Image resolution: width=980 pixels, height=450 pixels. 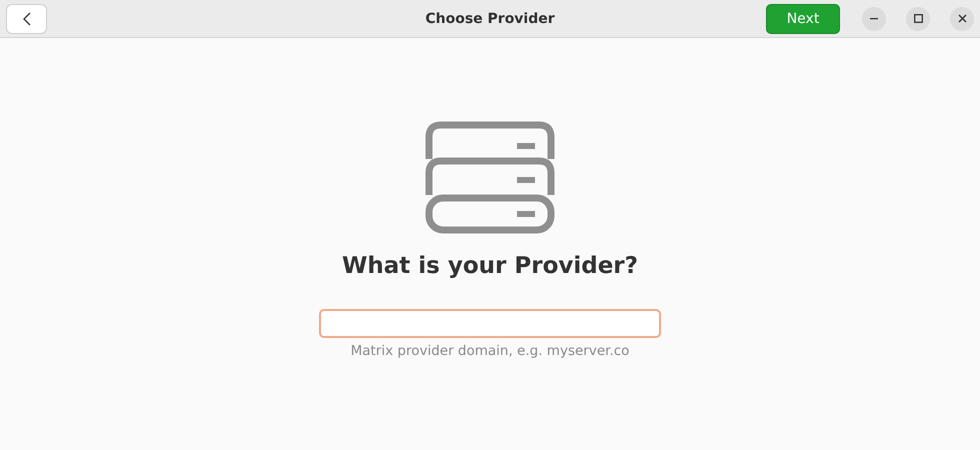 I want to click on server-icon, so click(x=490, y=177).